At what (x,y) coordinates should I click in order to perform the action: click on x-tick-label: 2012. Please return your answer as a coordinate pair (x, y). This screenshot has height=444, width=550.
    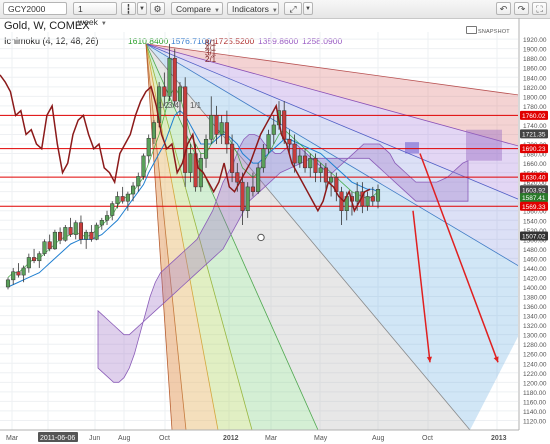
    Looking at the image, I should click on (231, 438).